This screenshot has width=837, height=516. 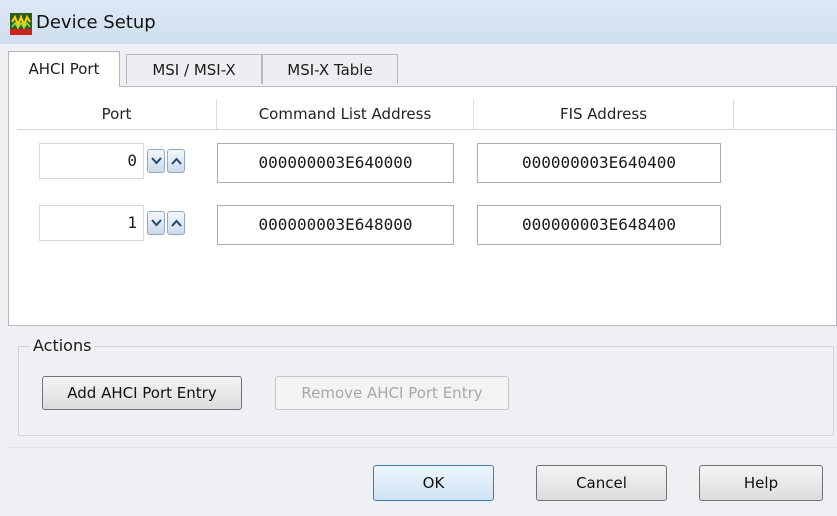 I want to click on table-header: Port Command List Address FIS Address, so click(x=427, y=114).